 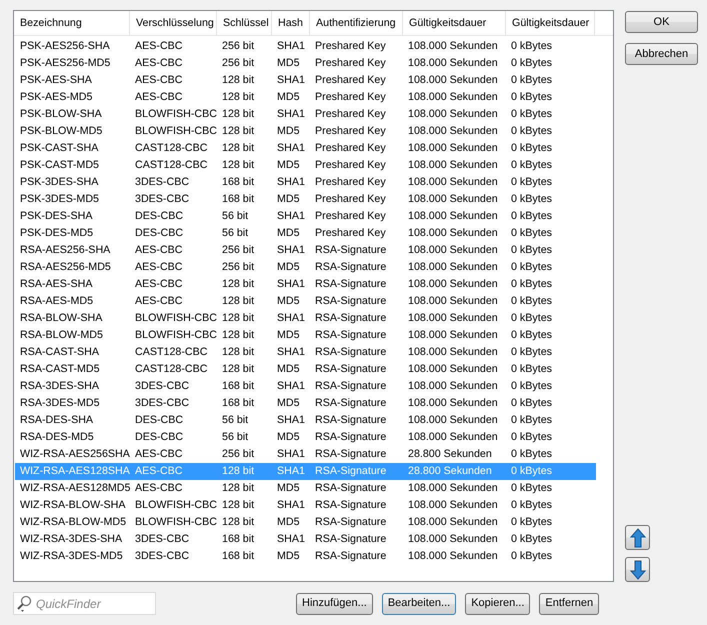 What do you see at coordinates (84, 603) in the screenshot?
I see `quickfinder-field: QuickFinder` at bounding box center [84, 603].